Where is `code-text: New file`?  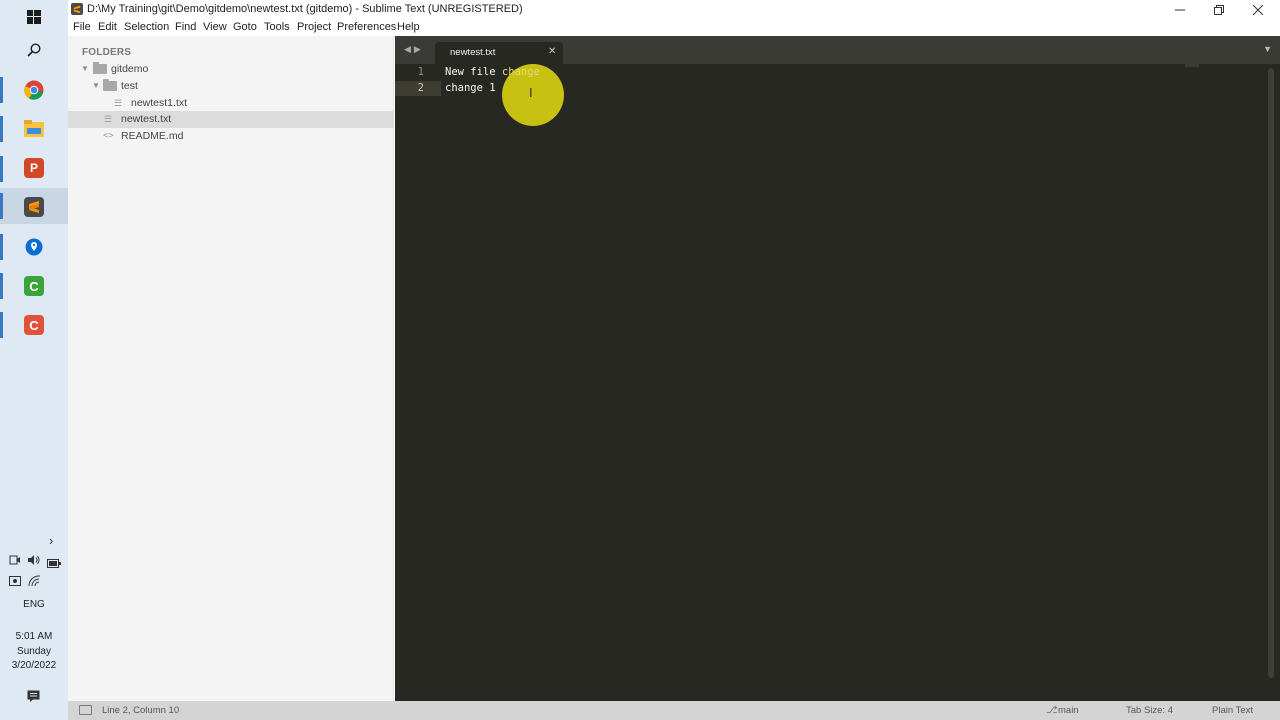
code-text: New file is located at coordinates (473, 72).